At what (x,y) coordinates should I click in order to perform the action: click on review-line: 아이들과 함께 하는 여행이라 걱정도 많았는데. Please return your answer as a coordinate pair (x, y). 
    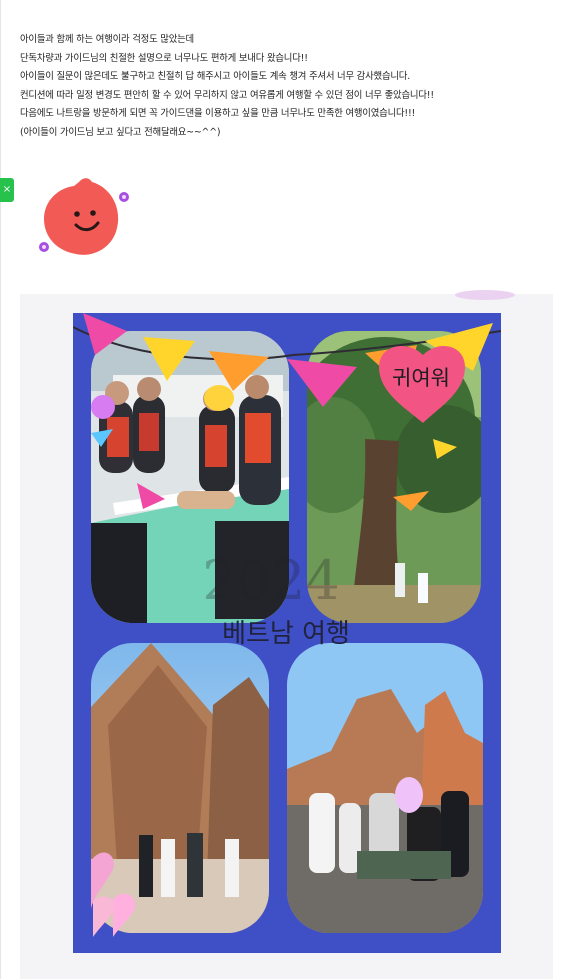
    Looking at the image, I should click on (107, 39).